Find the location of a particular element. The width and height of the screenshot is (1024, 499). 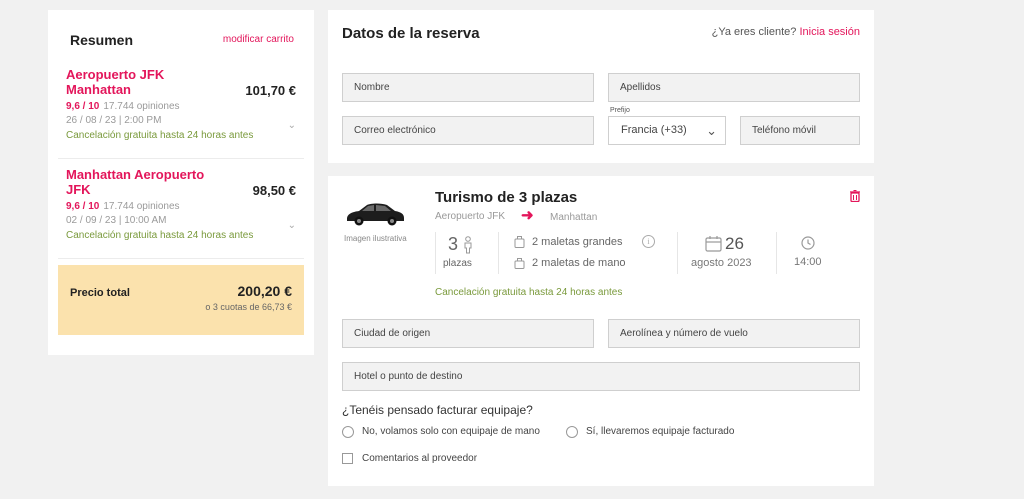

seats-label: plazas is located at coordinates (457, 263).